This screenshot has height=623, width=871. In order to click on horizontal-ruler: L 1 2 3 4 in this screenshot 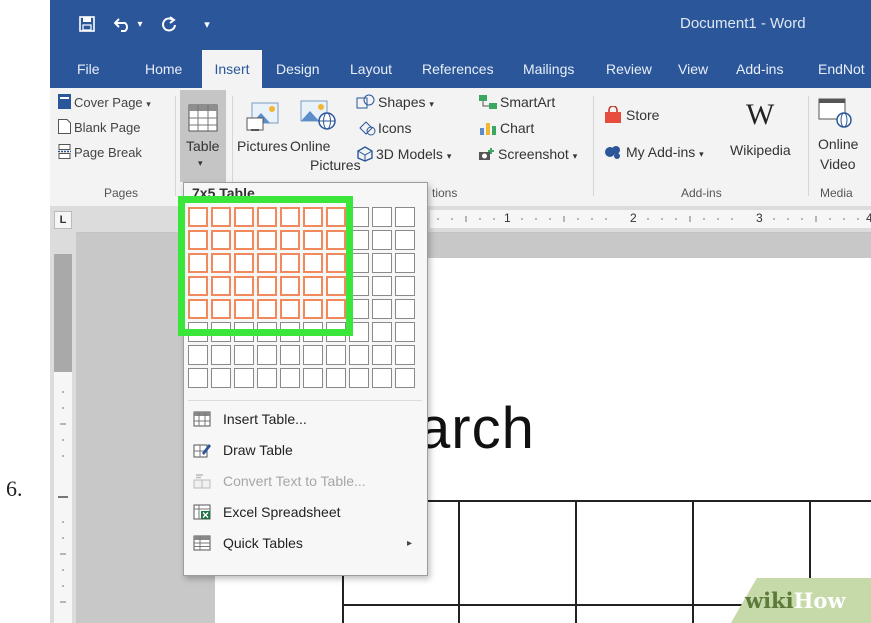, I will do `click(460, 219)`.